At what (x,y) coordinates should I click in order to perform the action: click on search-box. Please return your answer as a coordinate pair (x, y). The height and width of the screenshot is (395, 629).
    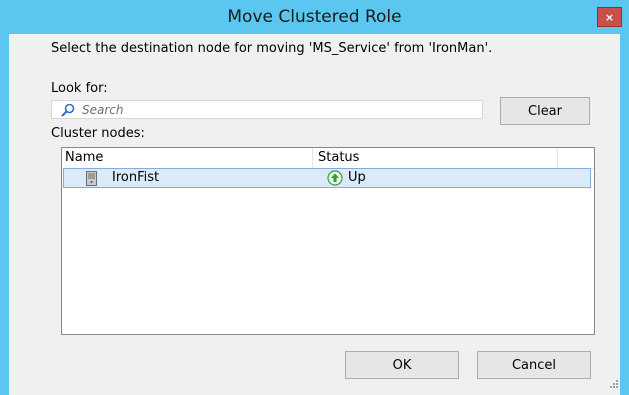
    Looking at the image, I should click on (267, 109).